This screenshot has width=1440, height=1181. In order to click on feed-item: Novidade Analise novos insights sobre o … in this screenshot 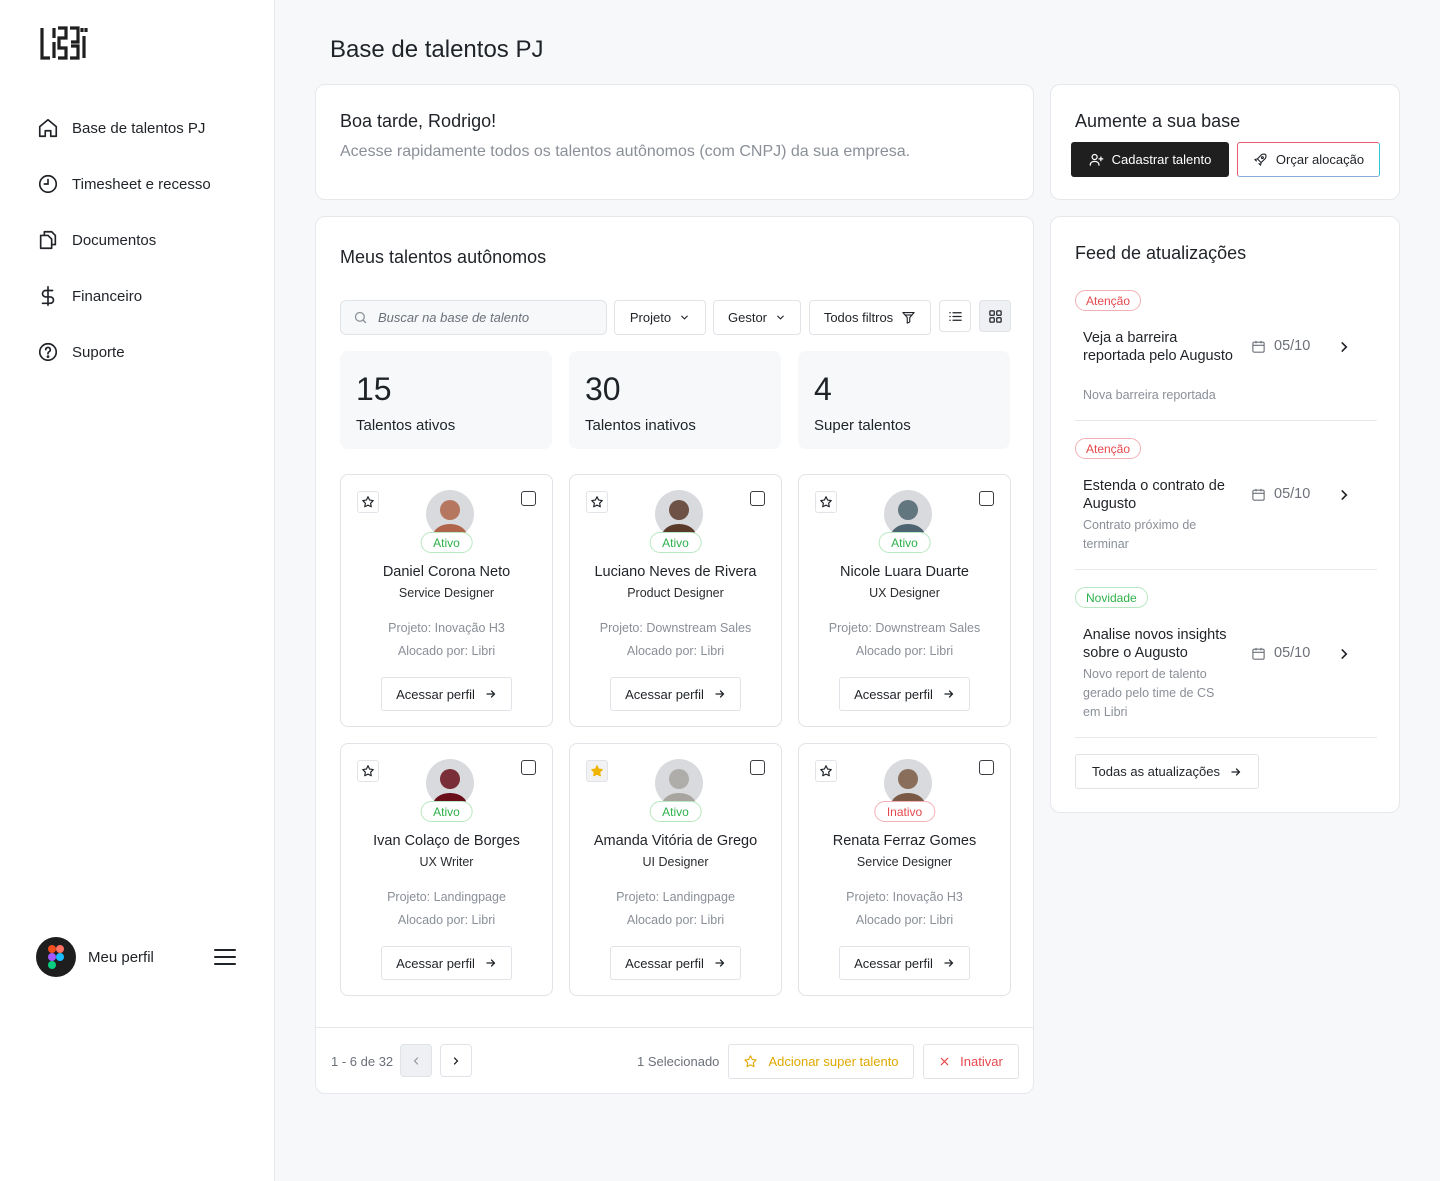, I will do `click(1226, 657)`.